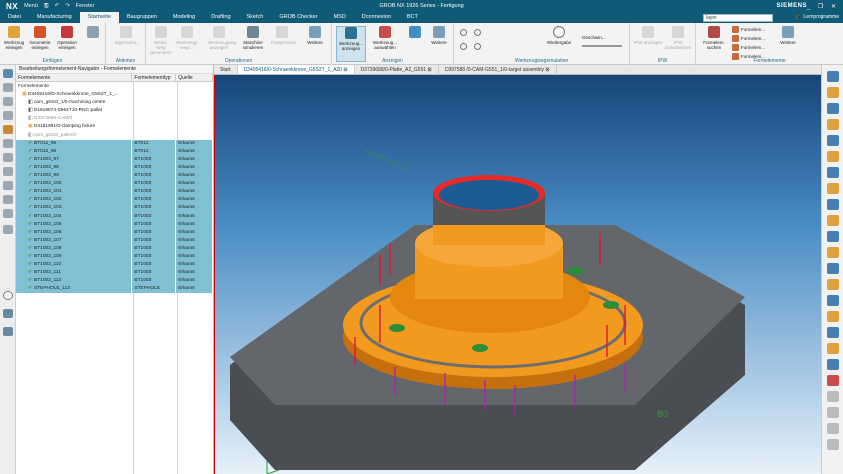  I want to click on feature-row: ✓ BT1003_104 BT1003 Erkannt, so click(114, 216).